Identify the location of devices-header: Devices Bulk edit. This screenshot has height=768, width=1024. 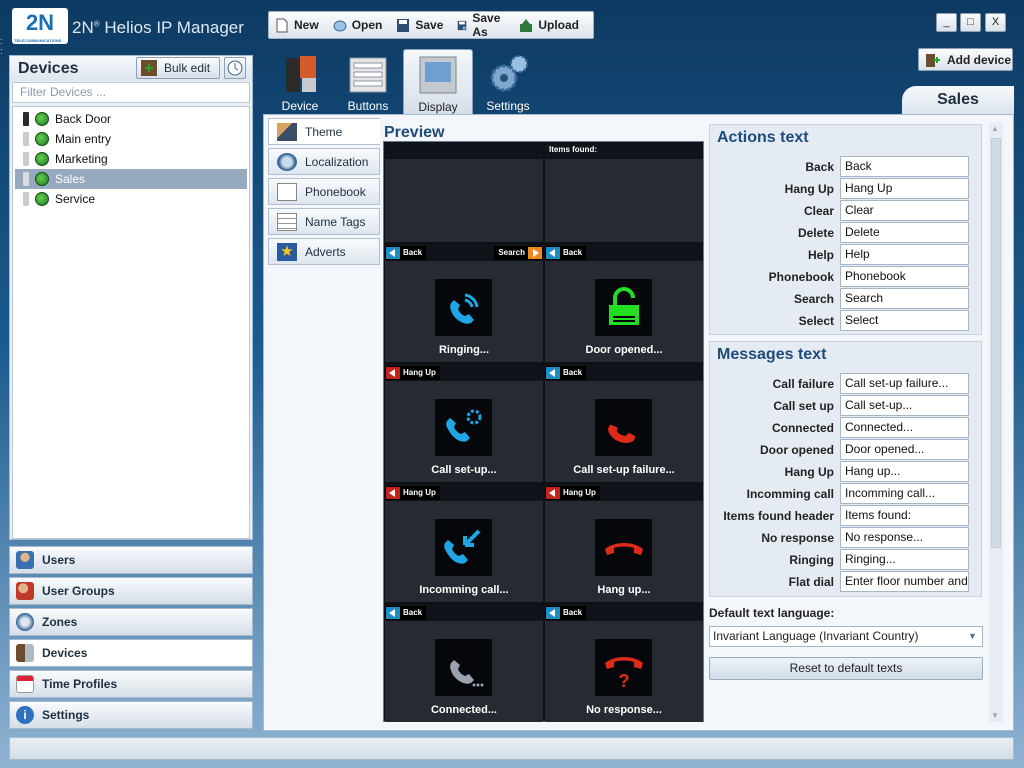
(131, 68).